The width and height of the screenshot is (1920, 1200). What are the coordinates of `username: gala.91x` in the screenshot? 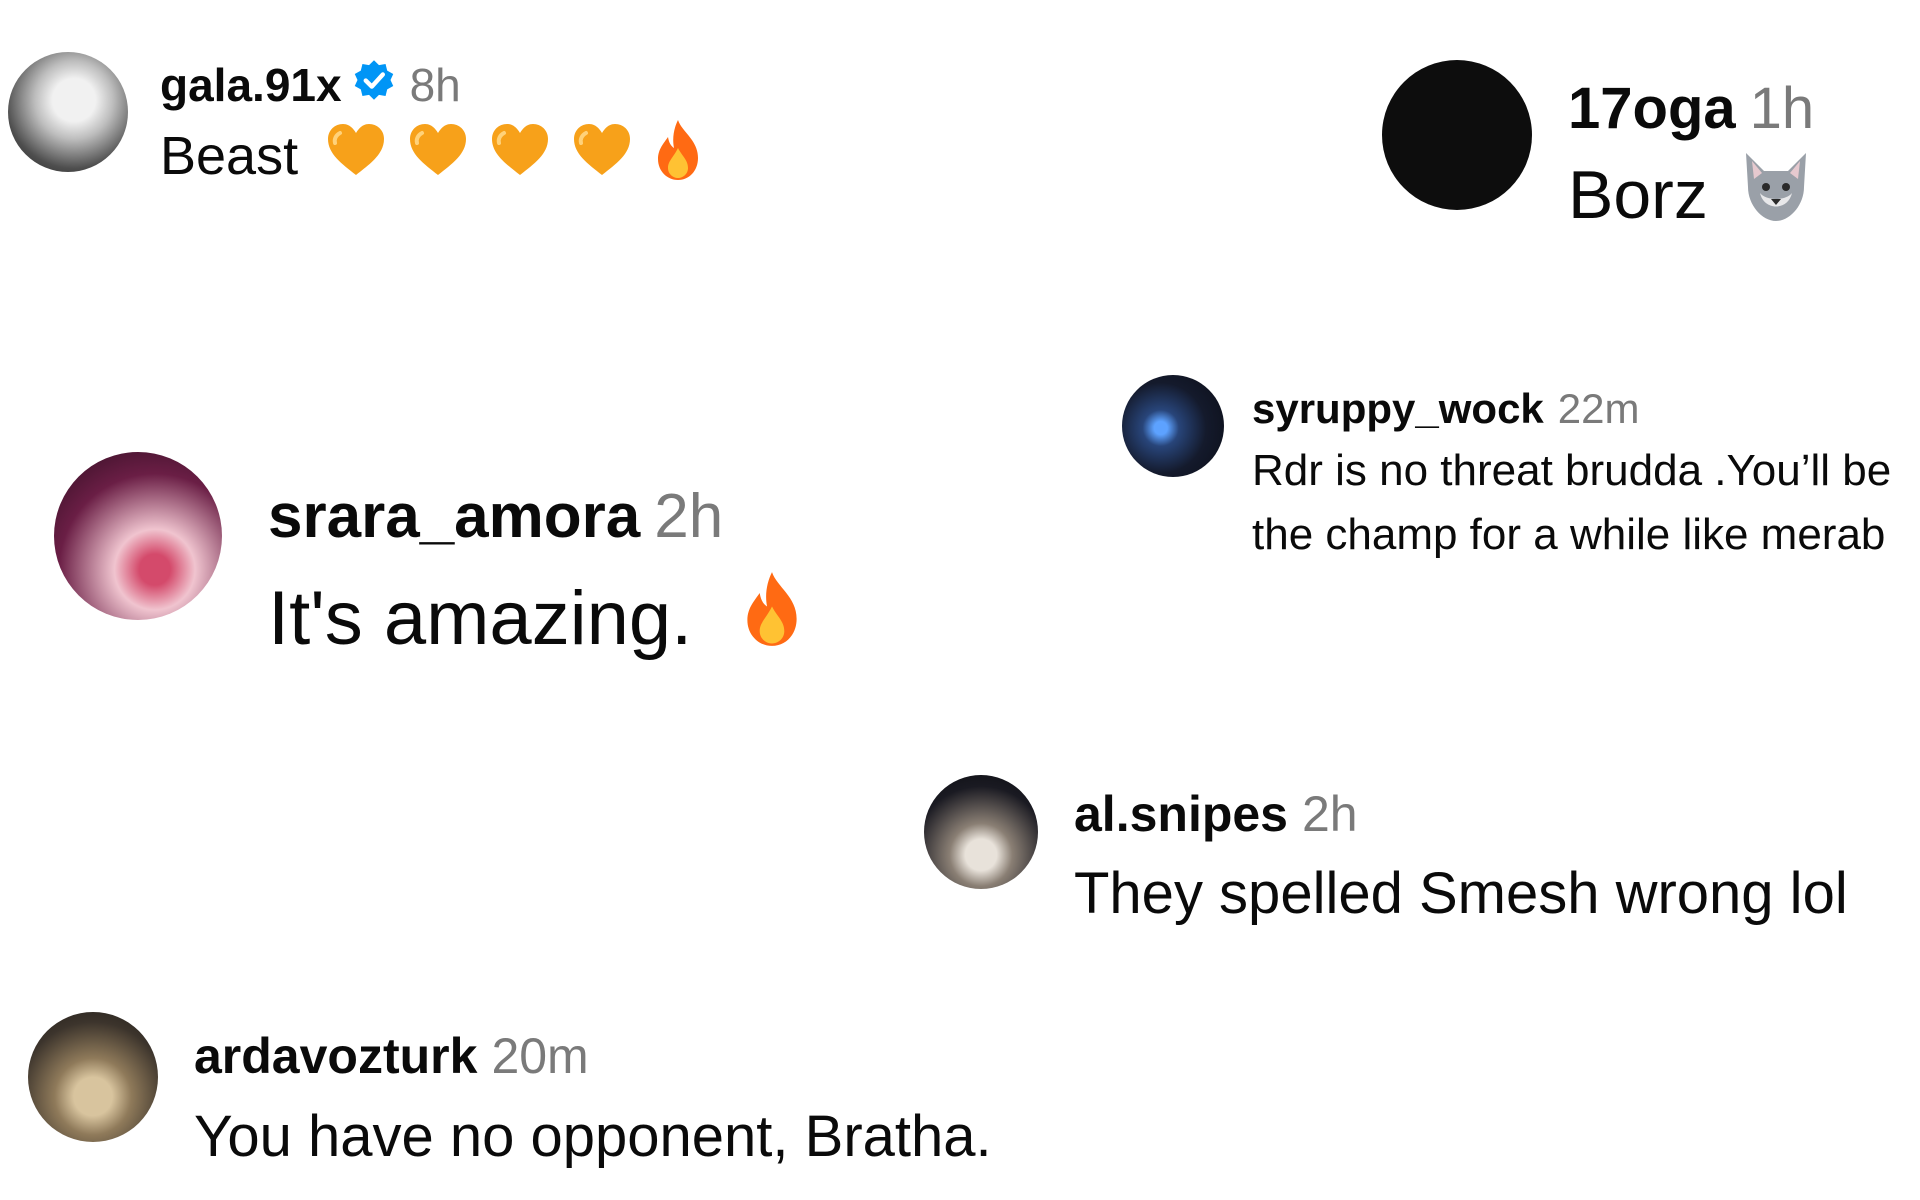 It's located at (251, 85).